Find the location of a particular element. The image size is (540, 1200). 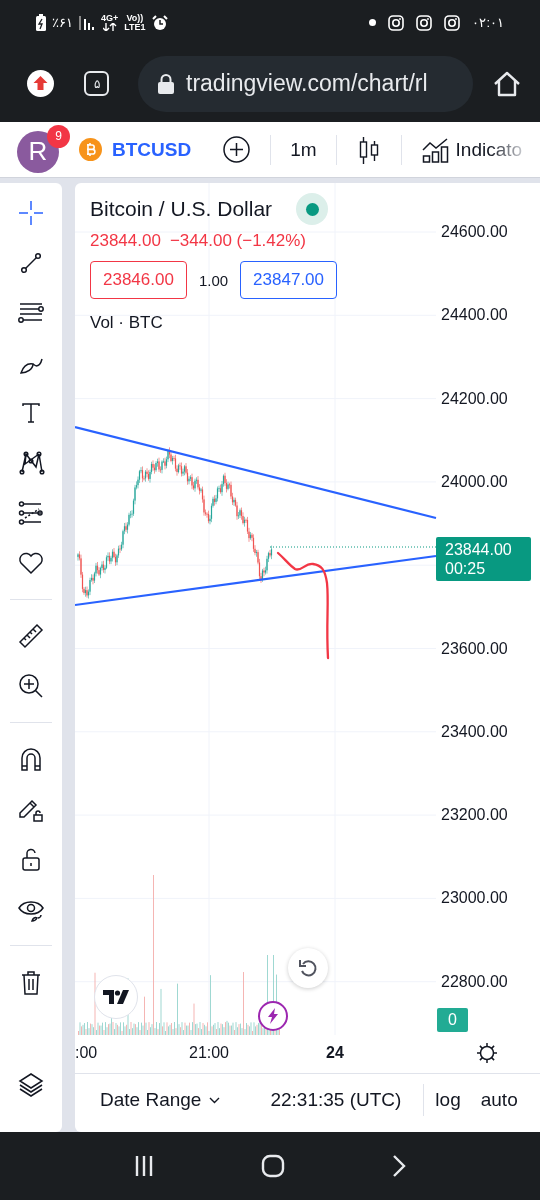

date-range-button: Date Range is located at coordinates (160, 1100).